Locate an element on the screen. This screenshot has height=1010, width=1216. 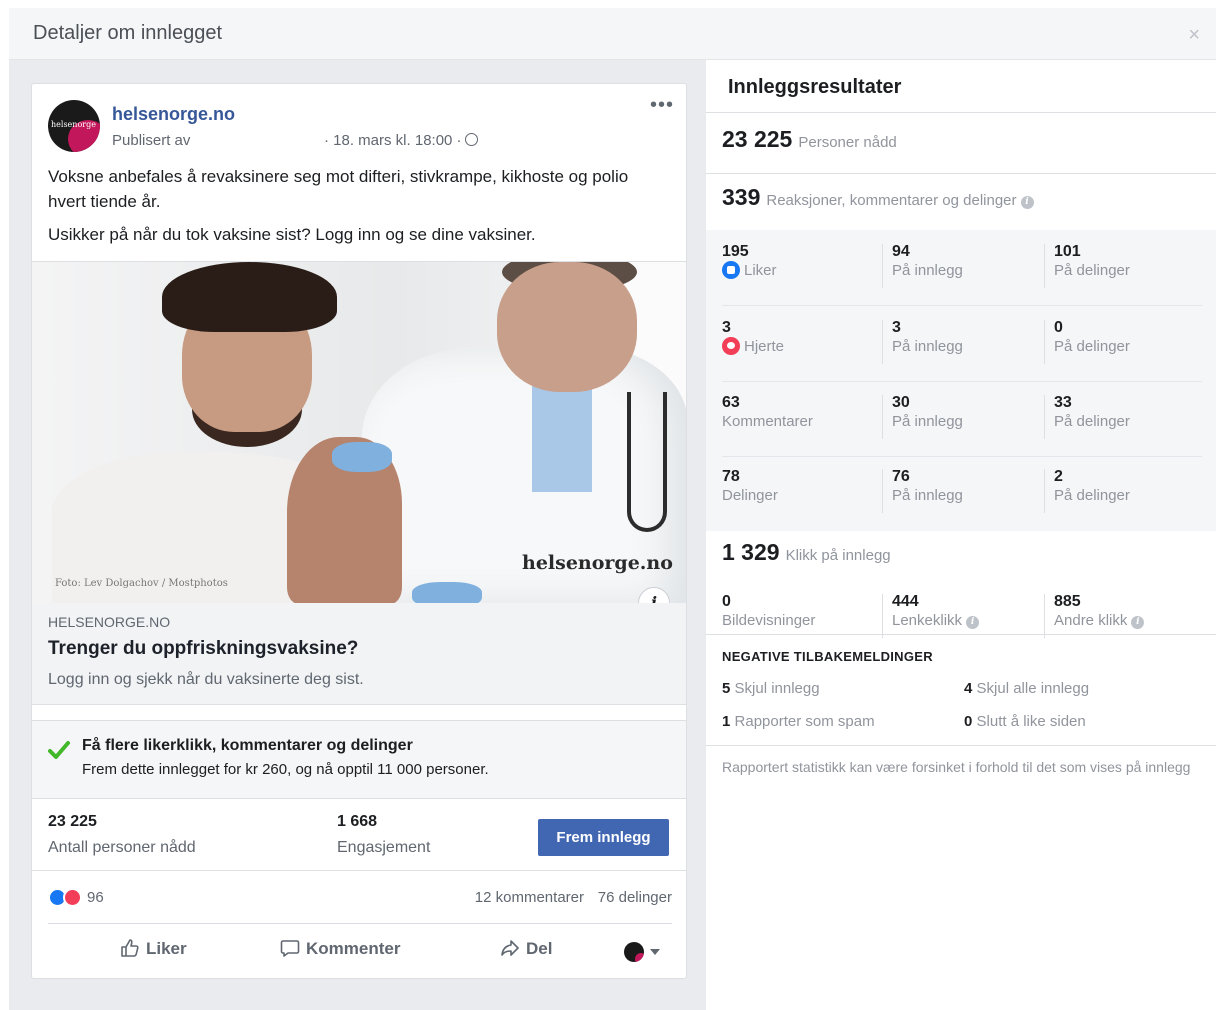
spam-stat: 1 Rapporter som spam is located at coordinates (798, 721).